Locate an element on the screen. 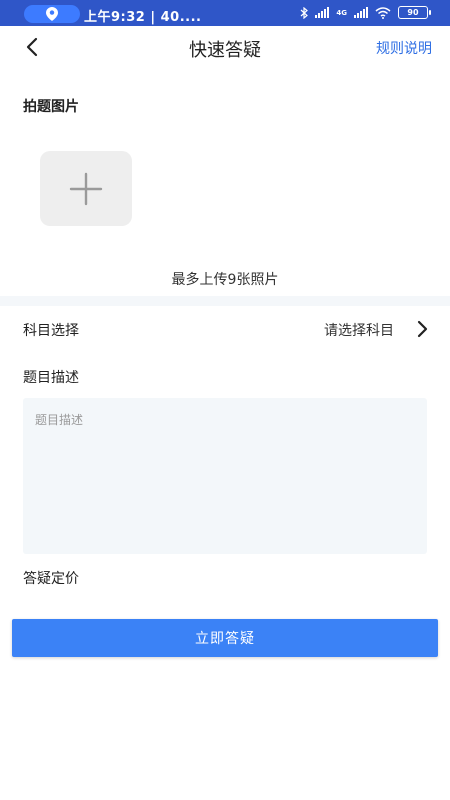 Image resolution: width=450 pixels, height=800 pixels. subject-value: 请选择科目 is located at coordinates (359, 331).